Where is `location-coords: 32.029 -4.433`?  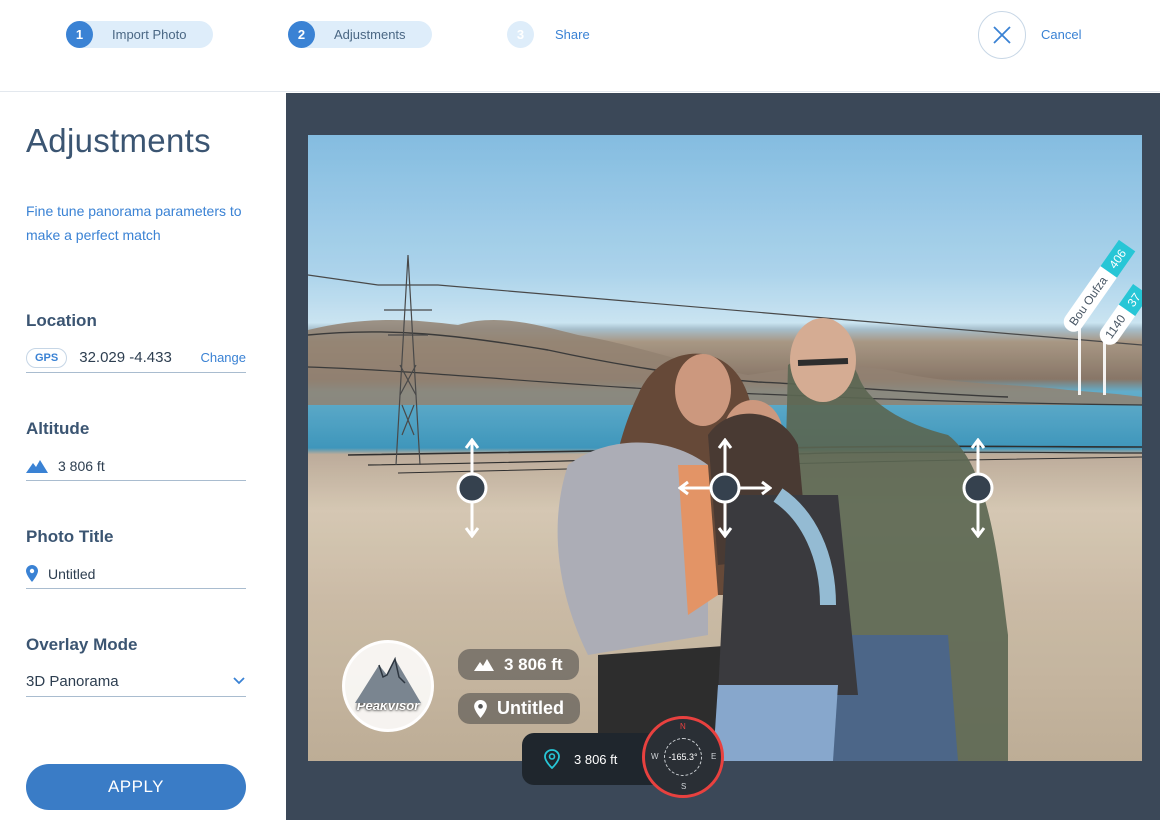 location-coords: 32.029 -4.433 is located at coordinates (125, 357).